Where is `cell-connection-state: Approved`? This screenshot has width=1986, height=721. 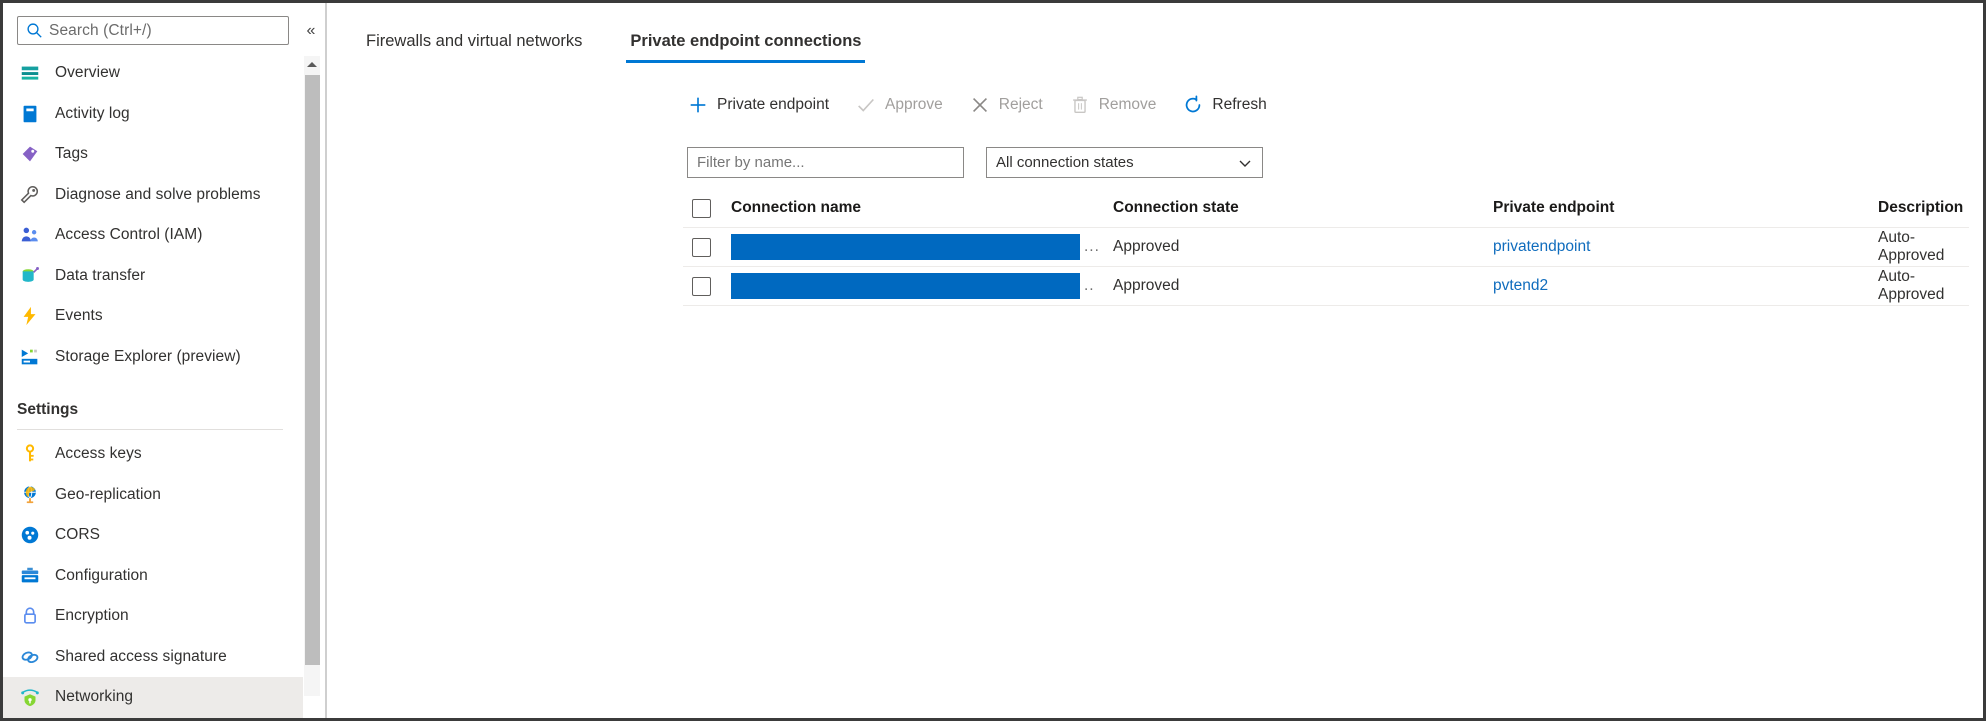
cell-connection-state: Approved is located at coordinates (1146, 246).